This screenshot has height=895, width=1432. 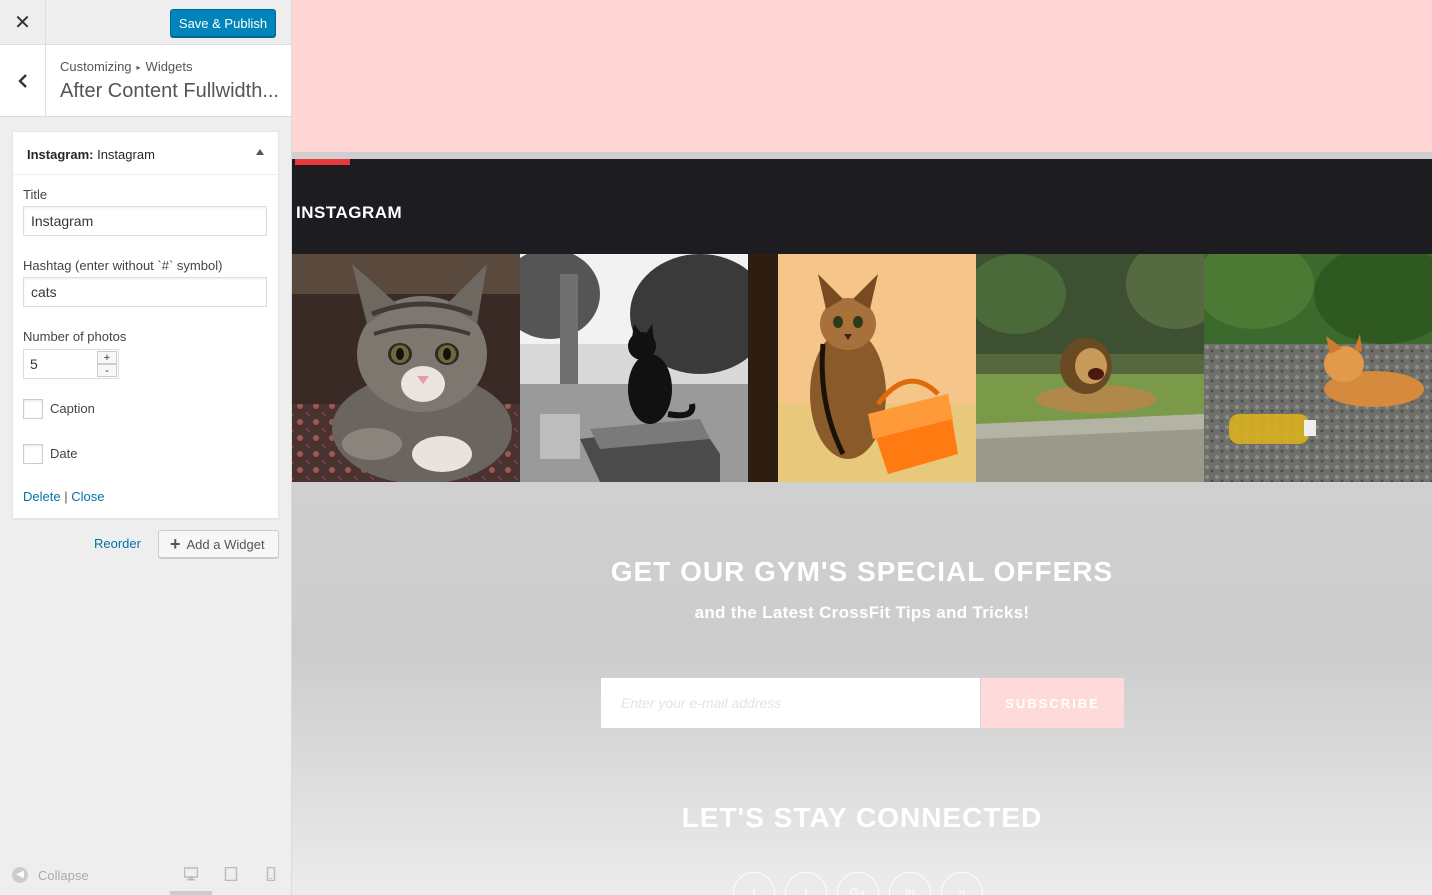 What do you see at coordinates (145, 872) in the screenshot?
I see `customizer-footer: ◀ Collapse` at bounding box center [145, 872].